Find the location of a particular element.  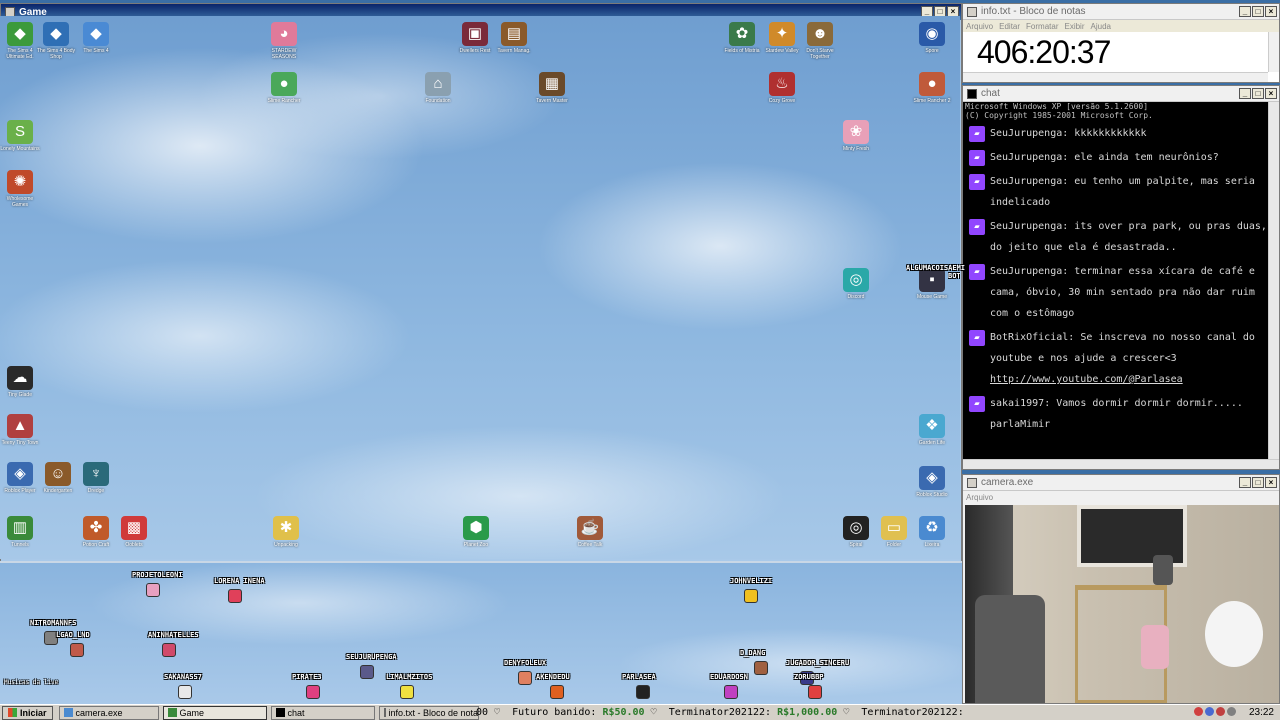

desktop-icon-mouse-game: ▪ Mouse Game is located at coordinates (932, 284).